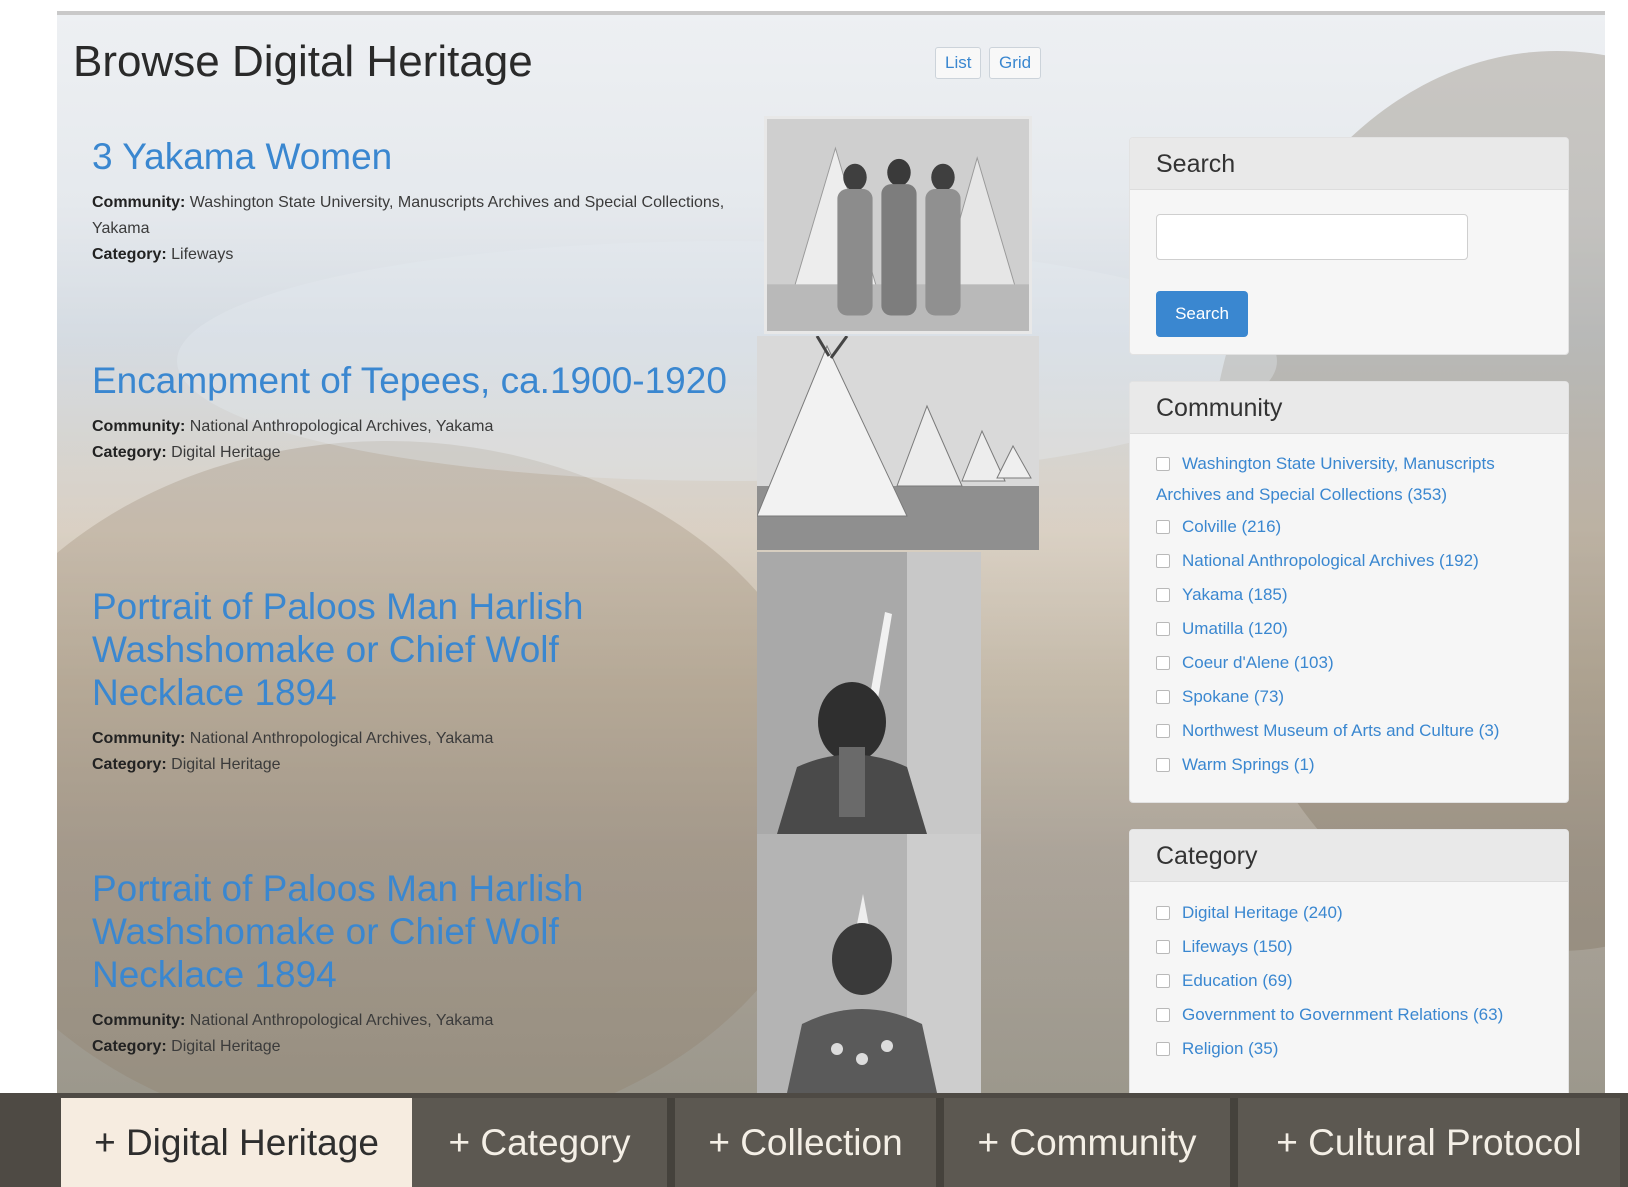  I want to click on community-facet-option: National Anthropological Archives (192), so click(1349, 561).